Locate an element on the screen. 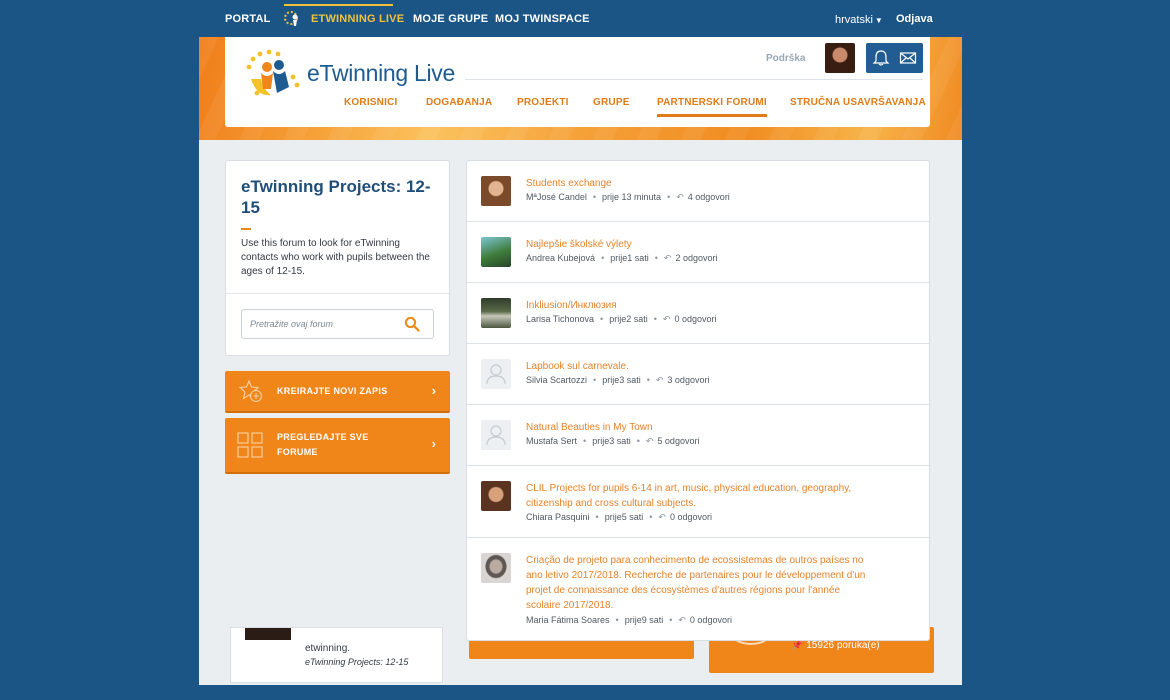 The width and height of the screenshot is (1170, 700). post-title: Inkliusion/Инклюзия is located at coordinates (706, 305).